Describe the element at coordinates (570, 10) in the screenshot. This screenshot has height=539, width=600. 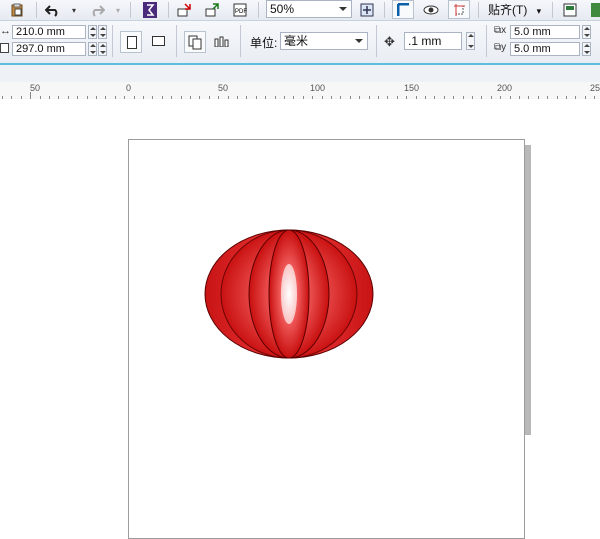
I see `options-icon` at that location.